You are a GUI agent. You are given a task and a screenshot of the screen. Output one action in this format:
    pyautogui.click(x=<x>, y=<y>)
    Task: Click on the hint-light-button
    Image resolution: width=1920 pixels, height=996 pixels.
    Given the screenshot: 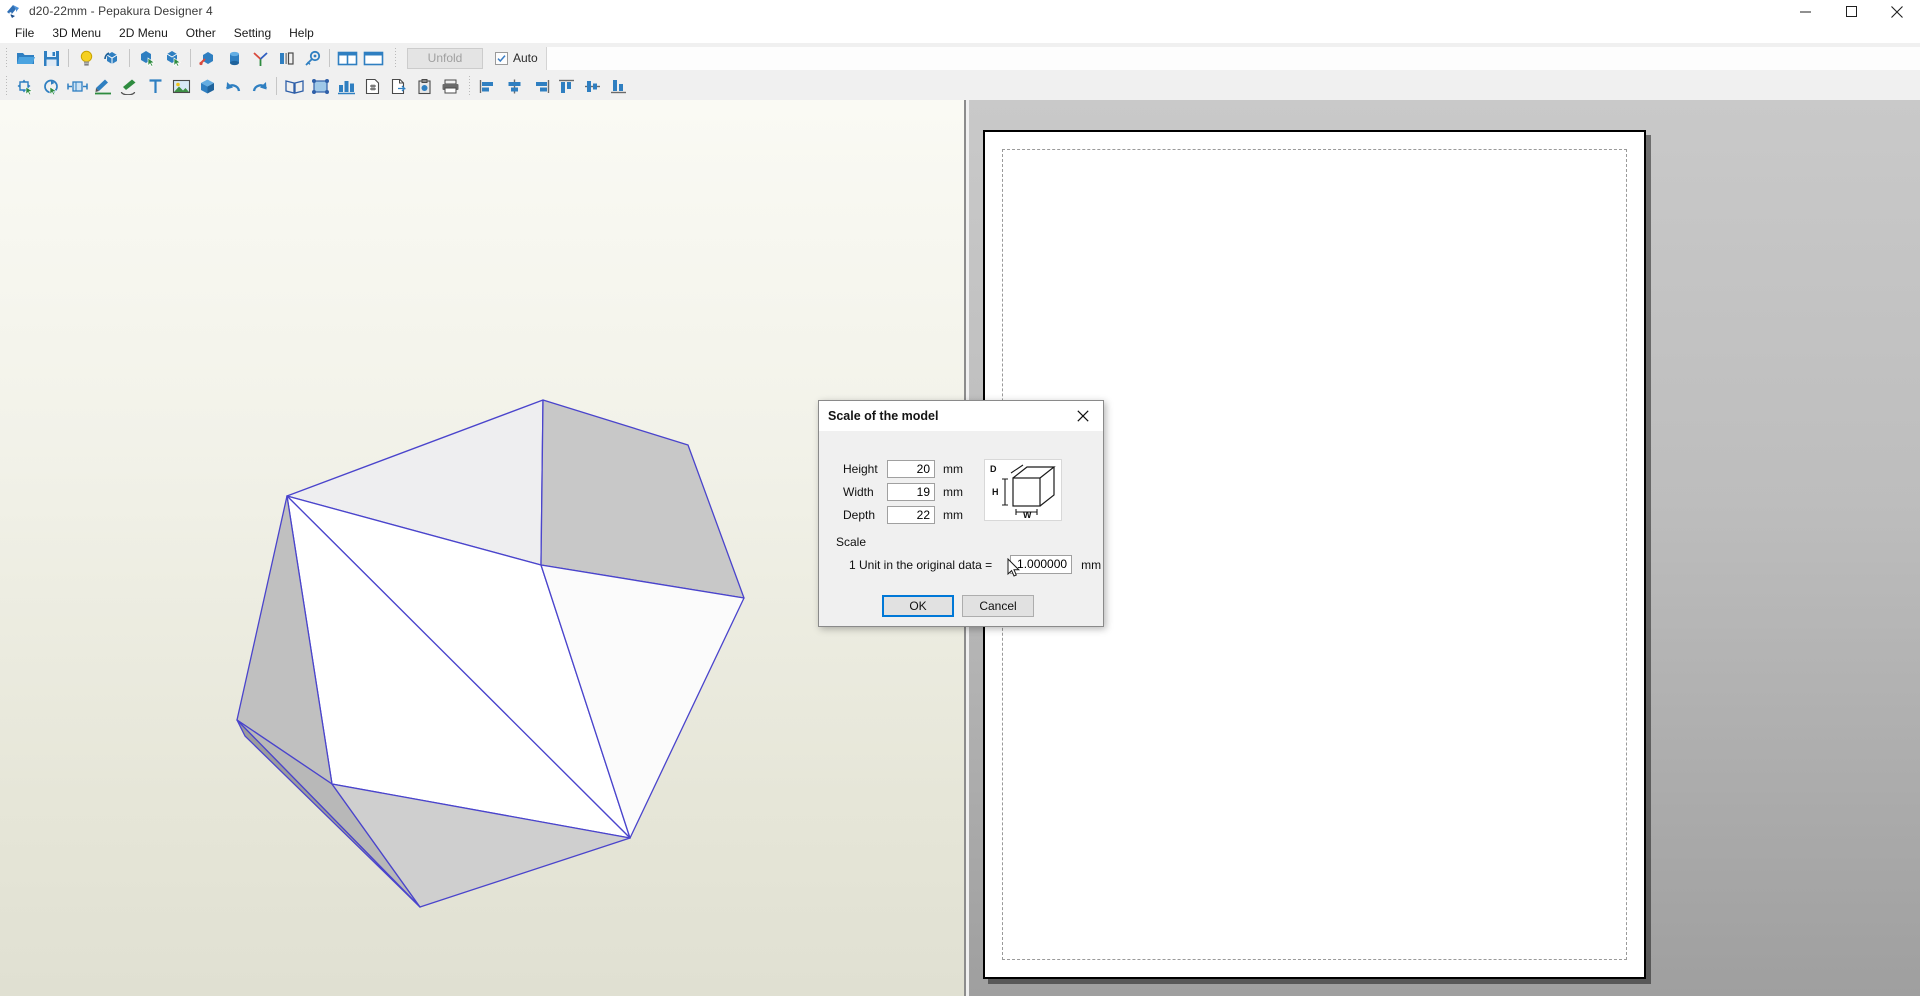 What is the action you would take?
    pyautogui.click(x=86, y=58)
    